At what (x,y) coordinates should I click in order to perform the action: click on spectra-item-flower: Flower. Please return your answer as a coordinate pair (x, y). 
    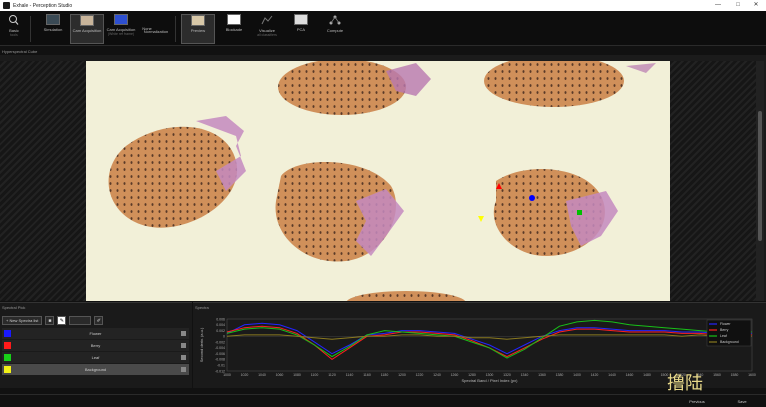
    Looking at the image, I should click on (95, 333).